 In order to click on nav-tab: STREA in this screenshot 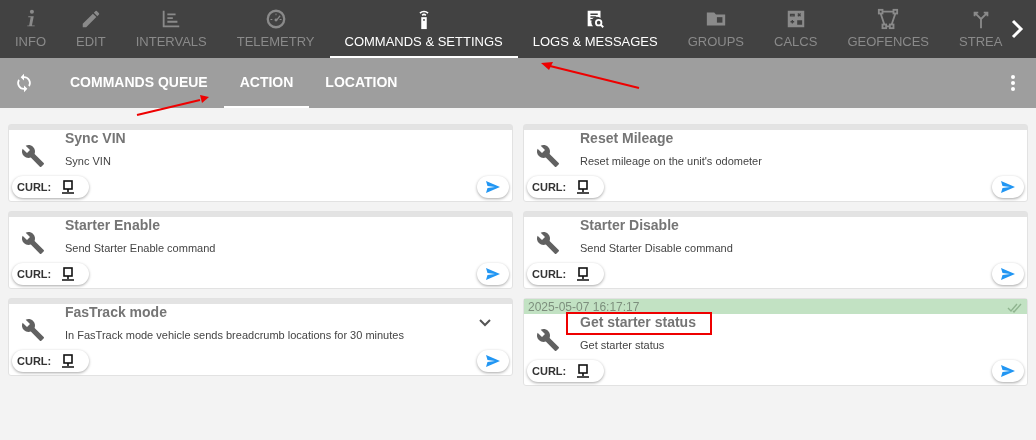, I will do `click(981, 29)`.